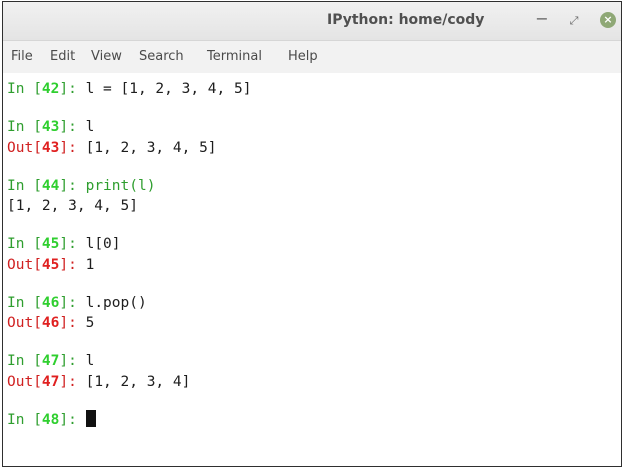 The width and height of the screenshot is (624, 470). What do you see at coordinates (574, 21) in the screenshot?
I see `maximize-icon: ⤢` at bounding box center [574, 21].